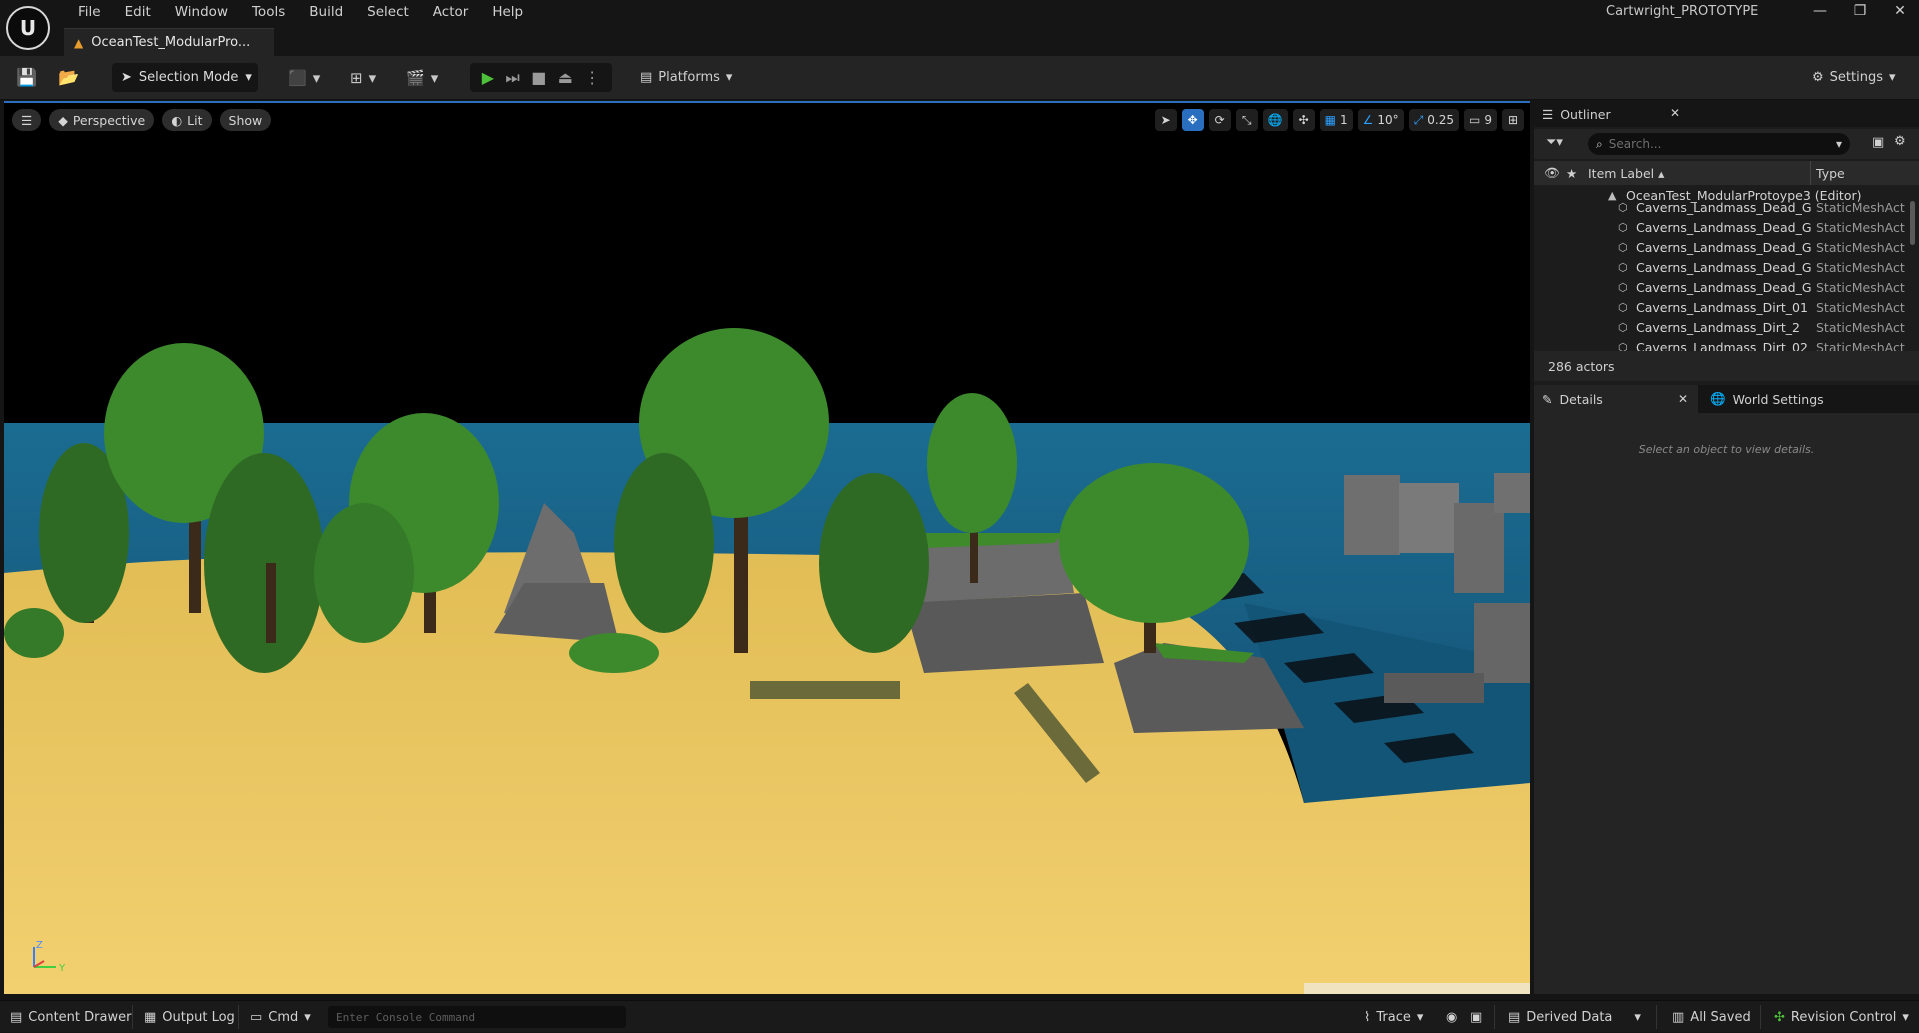  Describe the element at coordinates (1719, 144) in the screenshot. I see `outliner-search-input: ⌕ Search... ▾` at that location.